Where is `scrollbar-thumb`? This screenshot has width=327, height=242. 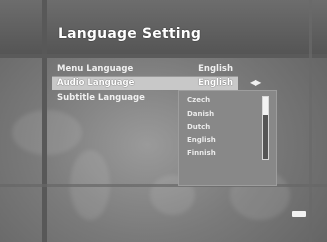
scrollbar-thumb is located at coordinates (265, 106).